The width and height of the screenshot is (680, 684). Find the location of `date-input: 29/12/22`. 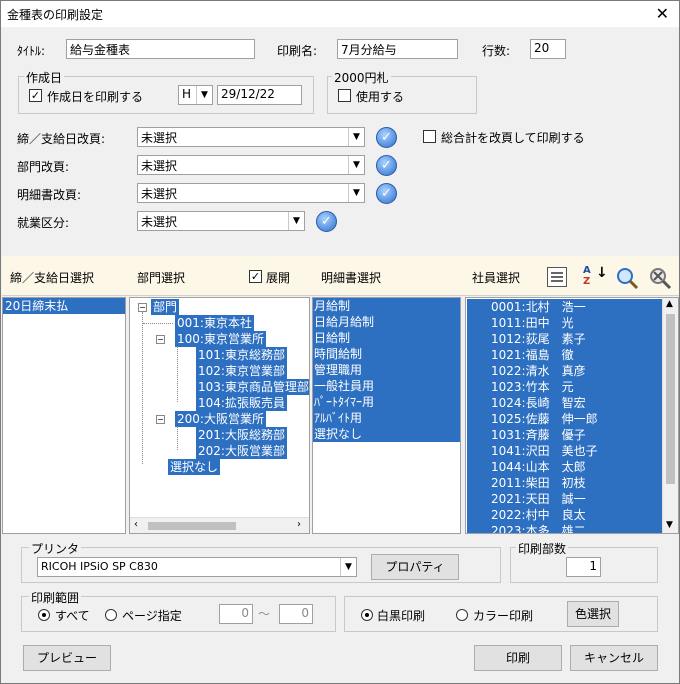

date-input: 29/12/22 is located at coordinates (259, 95).